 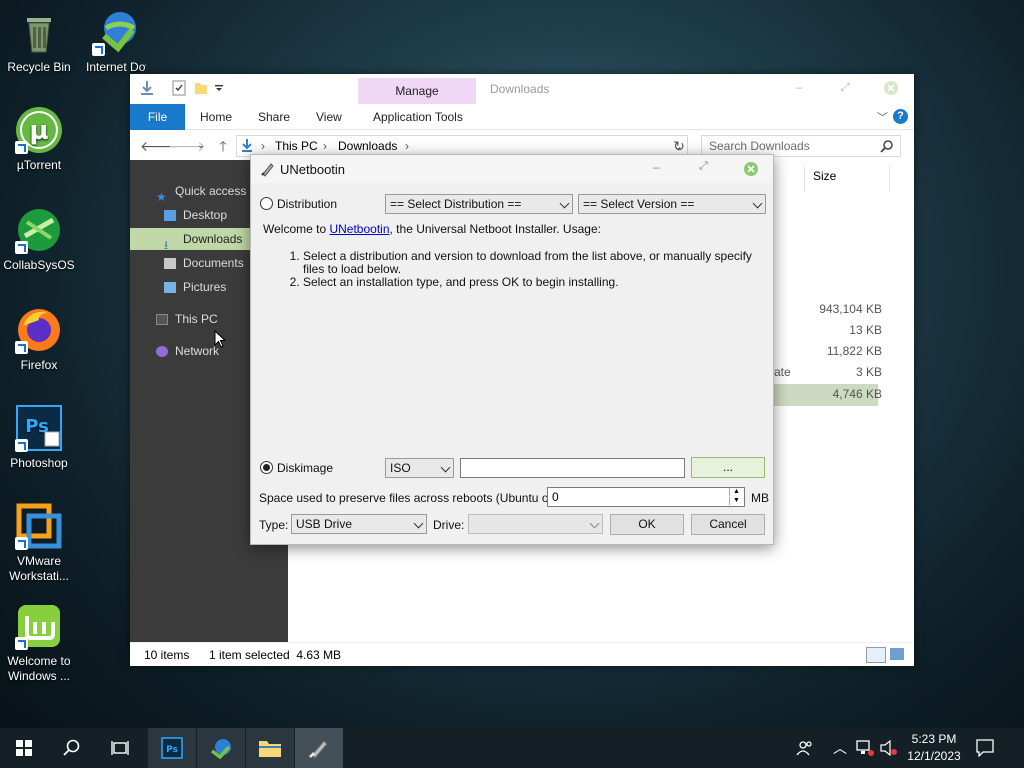 What do you see at coordinates (522, 89) in the screenshot?
I see `explorer-title-bar: Manage Downloads – ⤢` at bounding box center [522, 89].